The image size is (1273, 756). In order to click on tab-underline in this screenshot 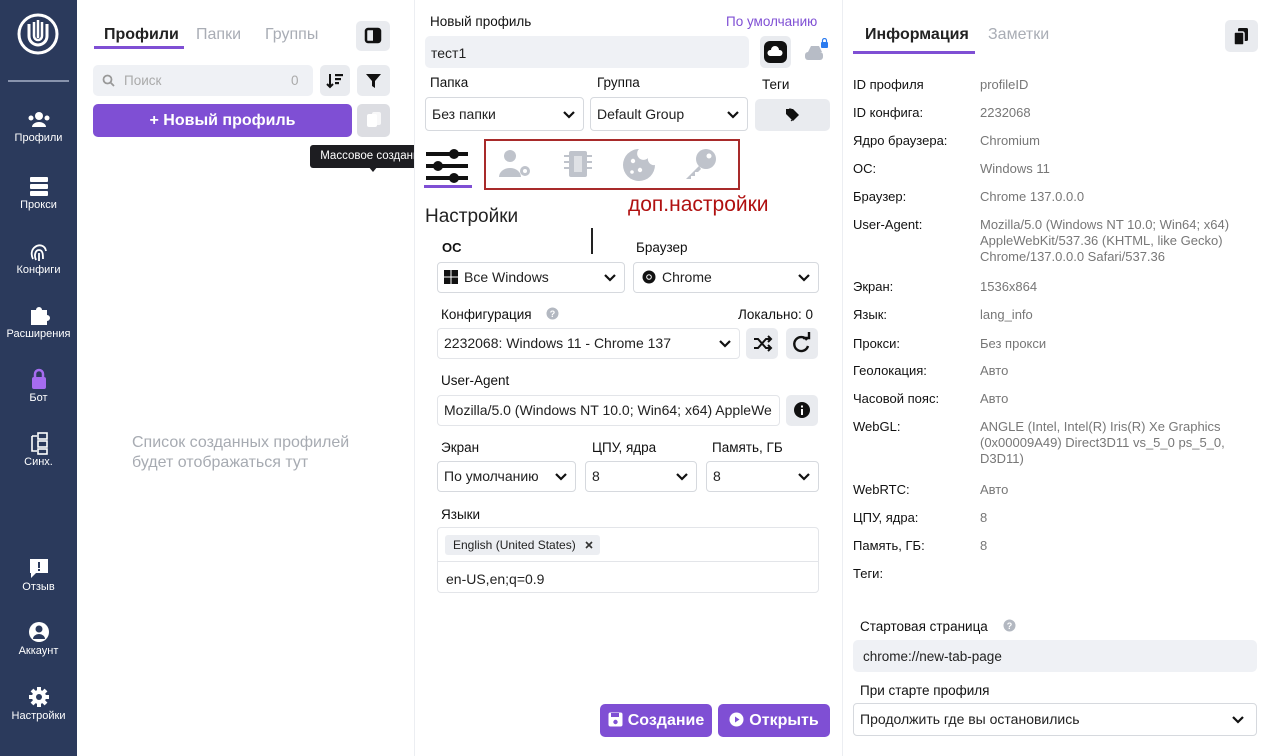, I will do `click(139, 47)`.